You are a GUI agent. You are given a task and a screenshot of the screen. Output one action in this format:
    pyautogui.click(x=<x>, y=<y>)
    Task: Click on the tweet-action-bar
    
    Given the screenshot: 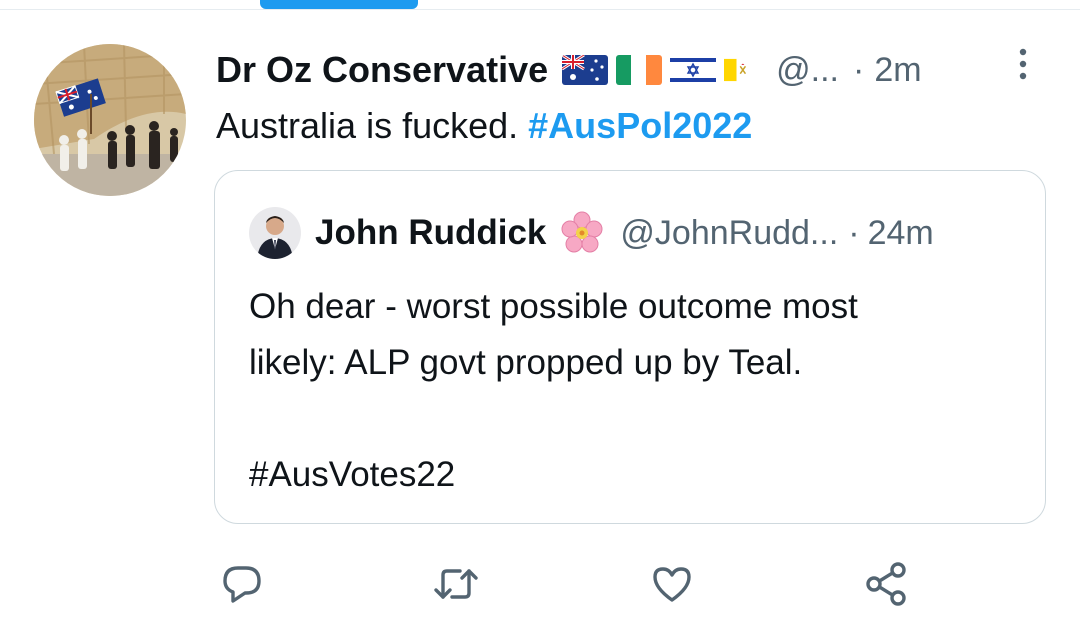 What is the action you would take?
    pyautogui.click(x=540, y=584)
    